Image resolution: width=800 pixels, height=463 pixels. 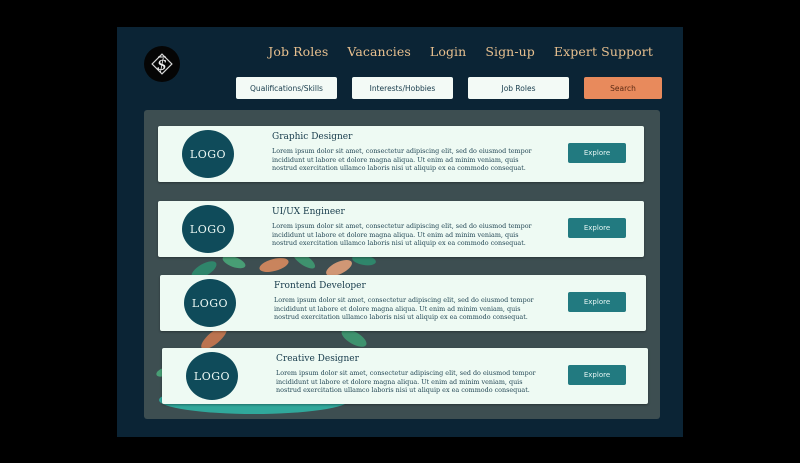 I want to click on filter-job-roles: Job Roles, so click(x=518, y=88).